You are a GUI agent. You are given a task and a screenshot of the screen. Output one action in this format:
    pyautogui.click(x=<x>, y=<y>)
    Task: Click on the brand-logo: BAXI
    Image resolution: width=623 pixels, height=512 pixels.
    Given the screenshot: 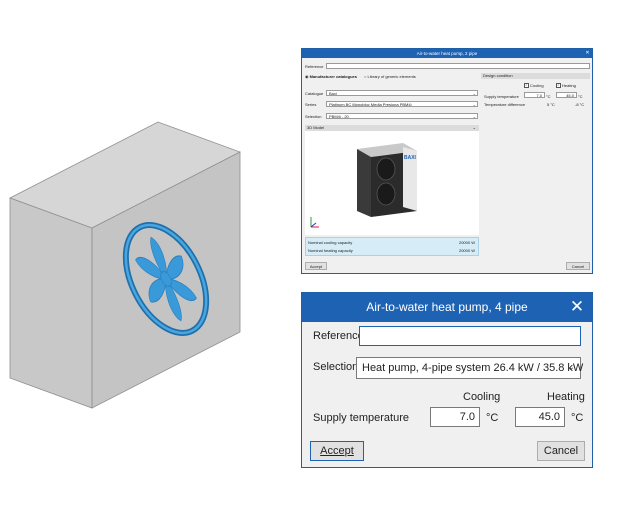 What is the action you would take?
    pyautogui.click(x=410, y=158)
    